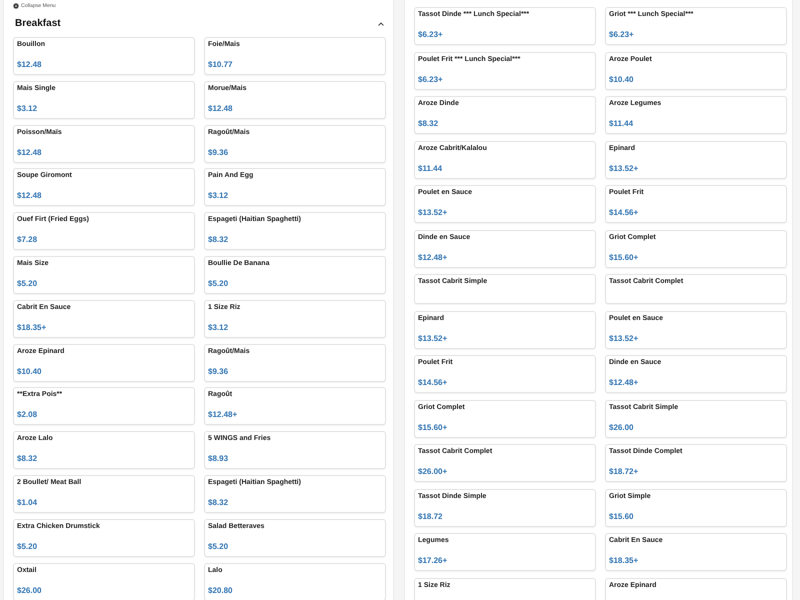 This screenshot has height=600, width=800. What do you see at coordinates (27, 503) in the screenshot?
I see `item-price: $1.04` at bounding box center [27, 503].